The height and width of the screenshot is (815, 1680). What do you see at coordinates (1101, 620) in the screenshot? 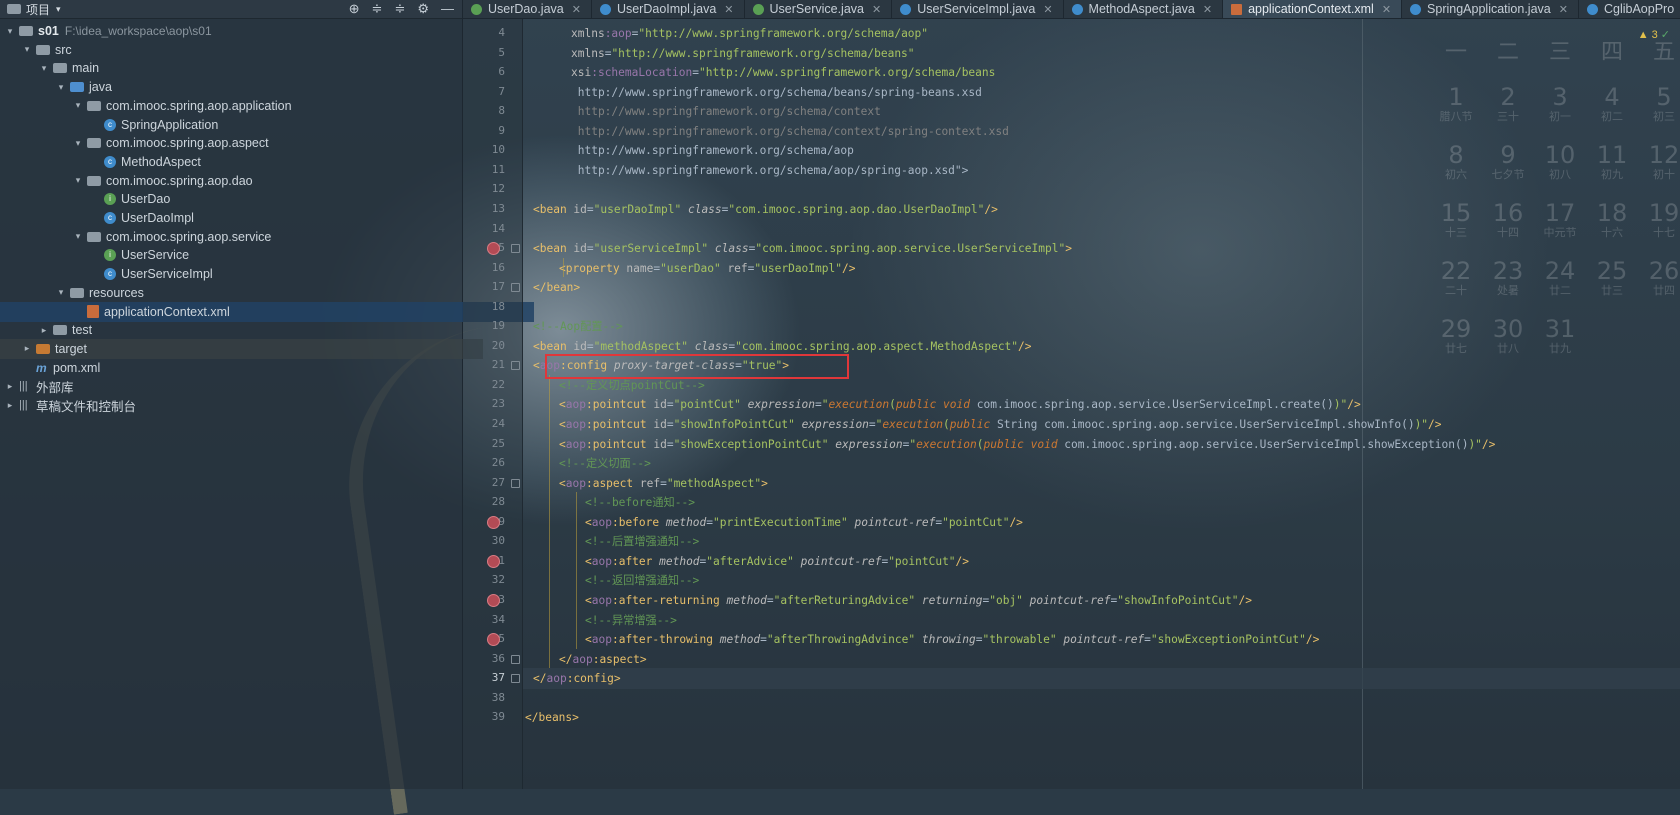
I see `code-line: <!--异常增强-->` at bounding box center [1101, 620].